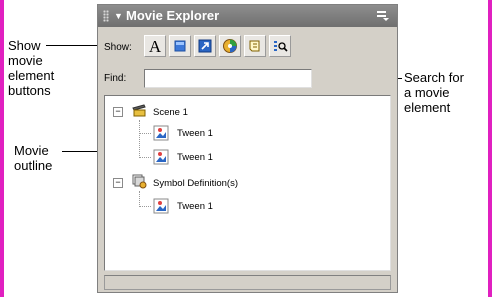 The image size is (492, 297). Describe the element at coordinates (115, 78) in the screenshot. I see `find-label: Find:` at that location.